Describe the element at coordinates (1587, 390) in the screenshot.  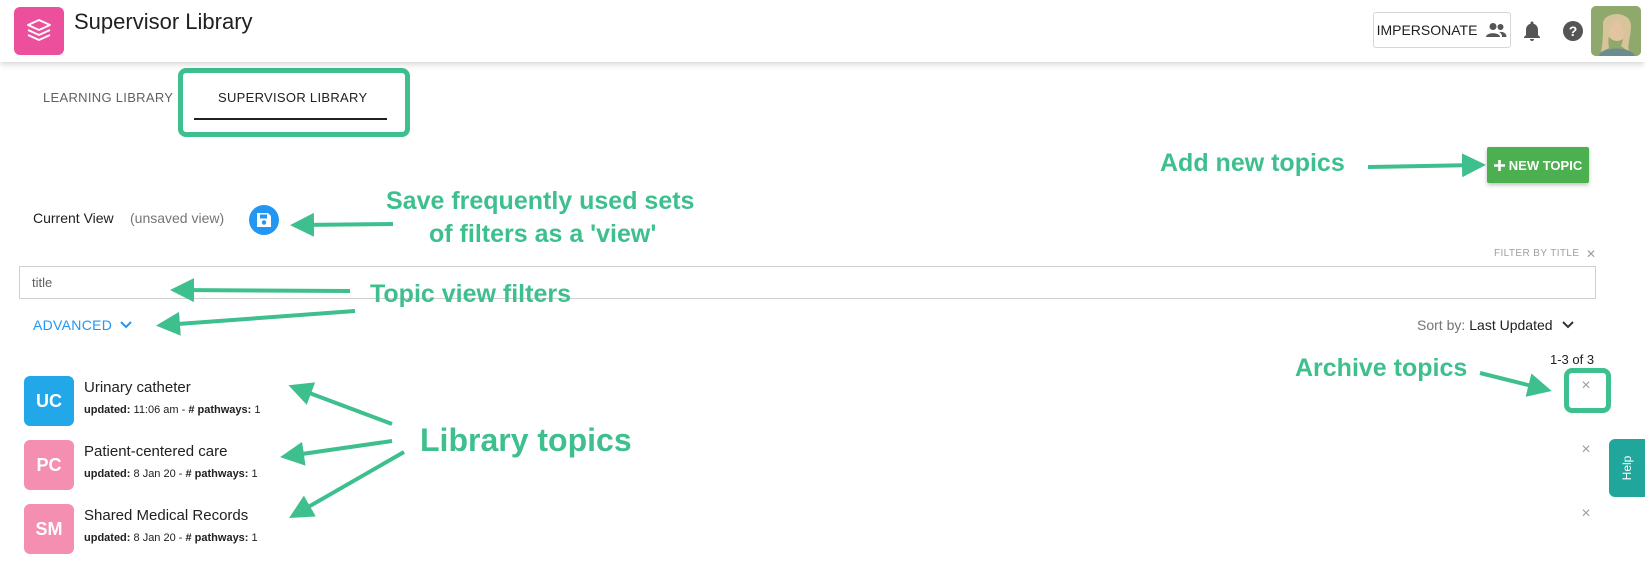
I see `annotation-highlight-archive` at that location.